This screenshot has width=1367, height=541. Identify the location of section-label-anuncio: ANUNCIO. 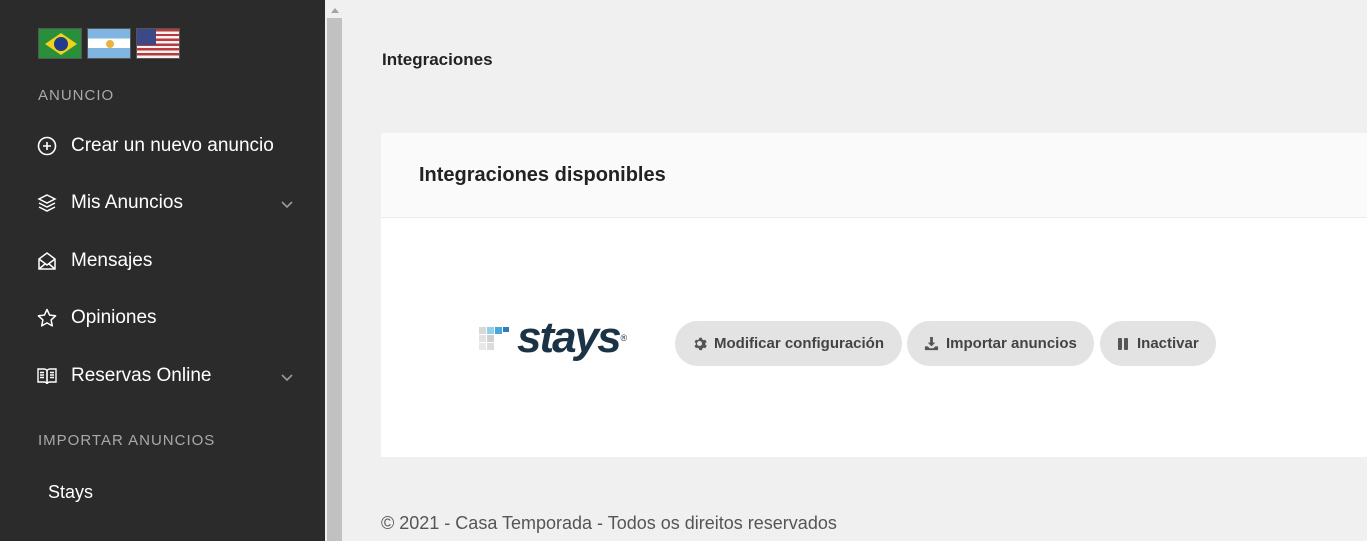
(76, 95).